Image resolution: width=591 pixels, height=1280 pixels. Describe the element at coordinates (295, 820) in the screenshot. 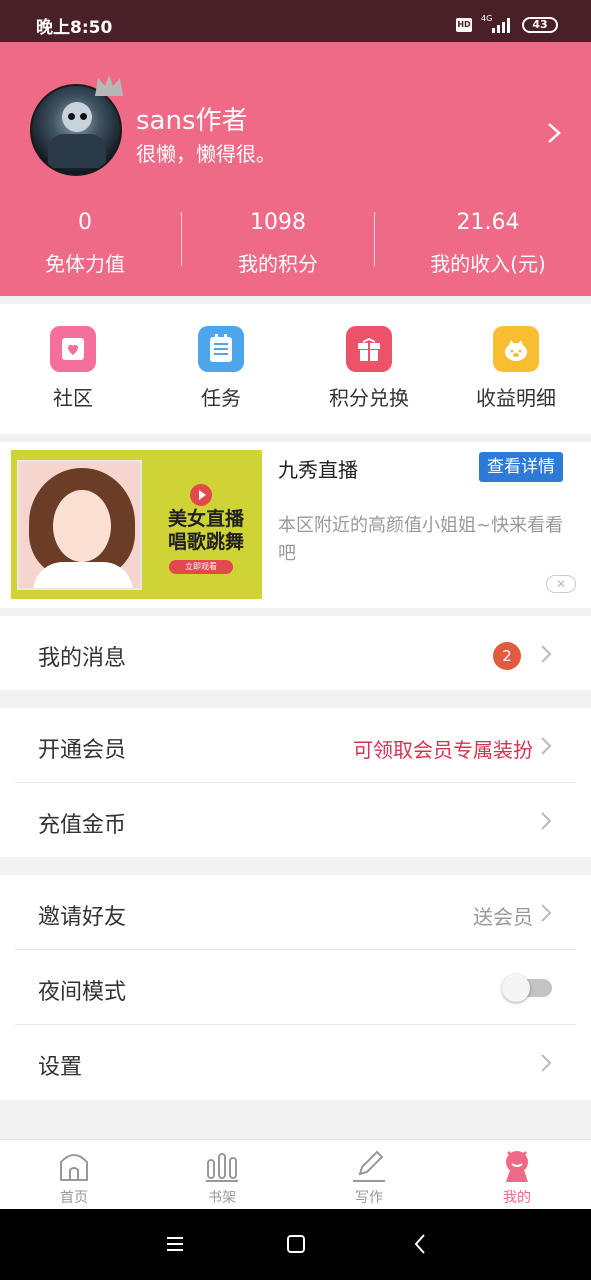

I see `menu-row-recharge: 充值金币` at that location.